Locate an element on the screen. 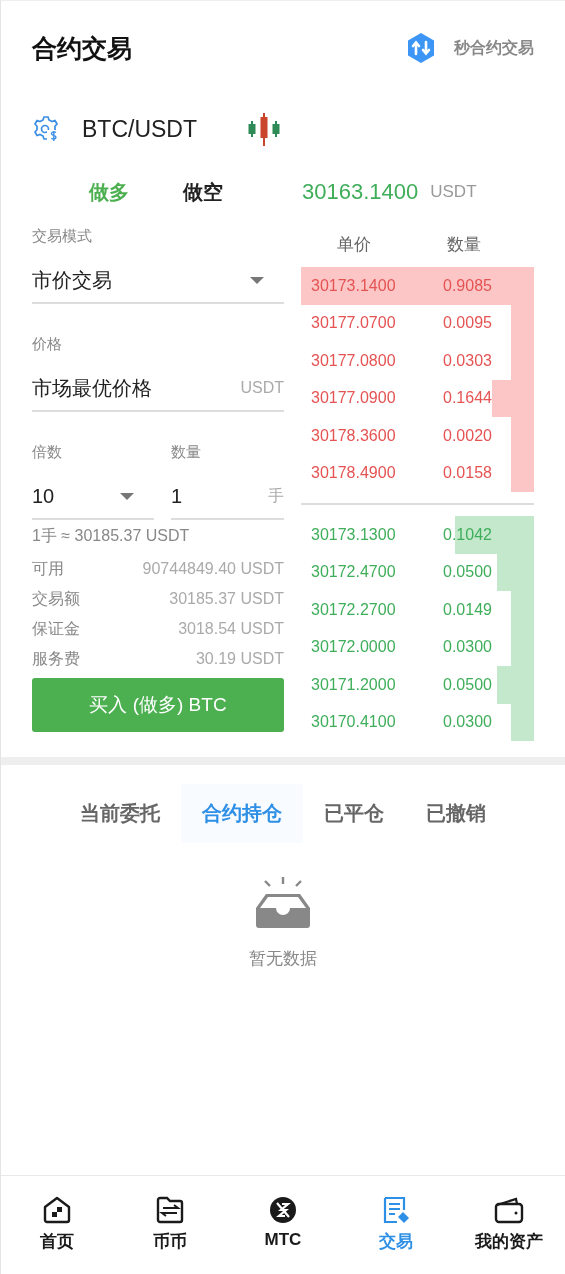  nav-item: 我的资产 is located at coordinates (508, 1235).